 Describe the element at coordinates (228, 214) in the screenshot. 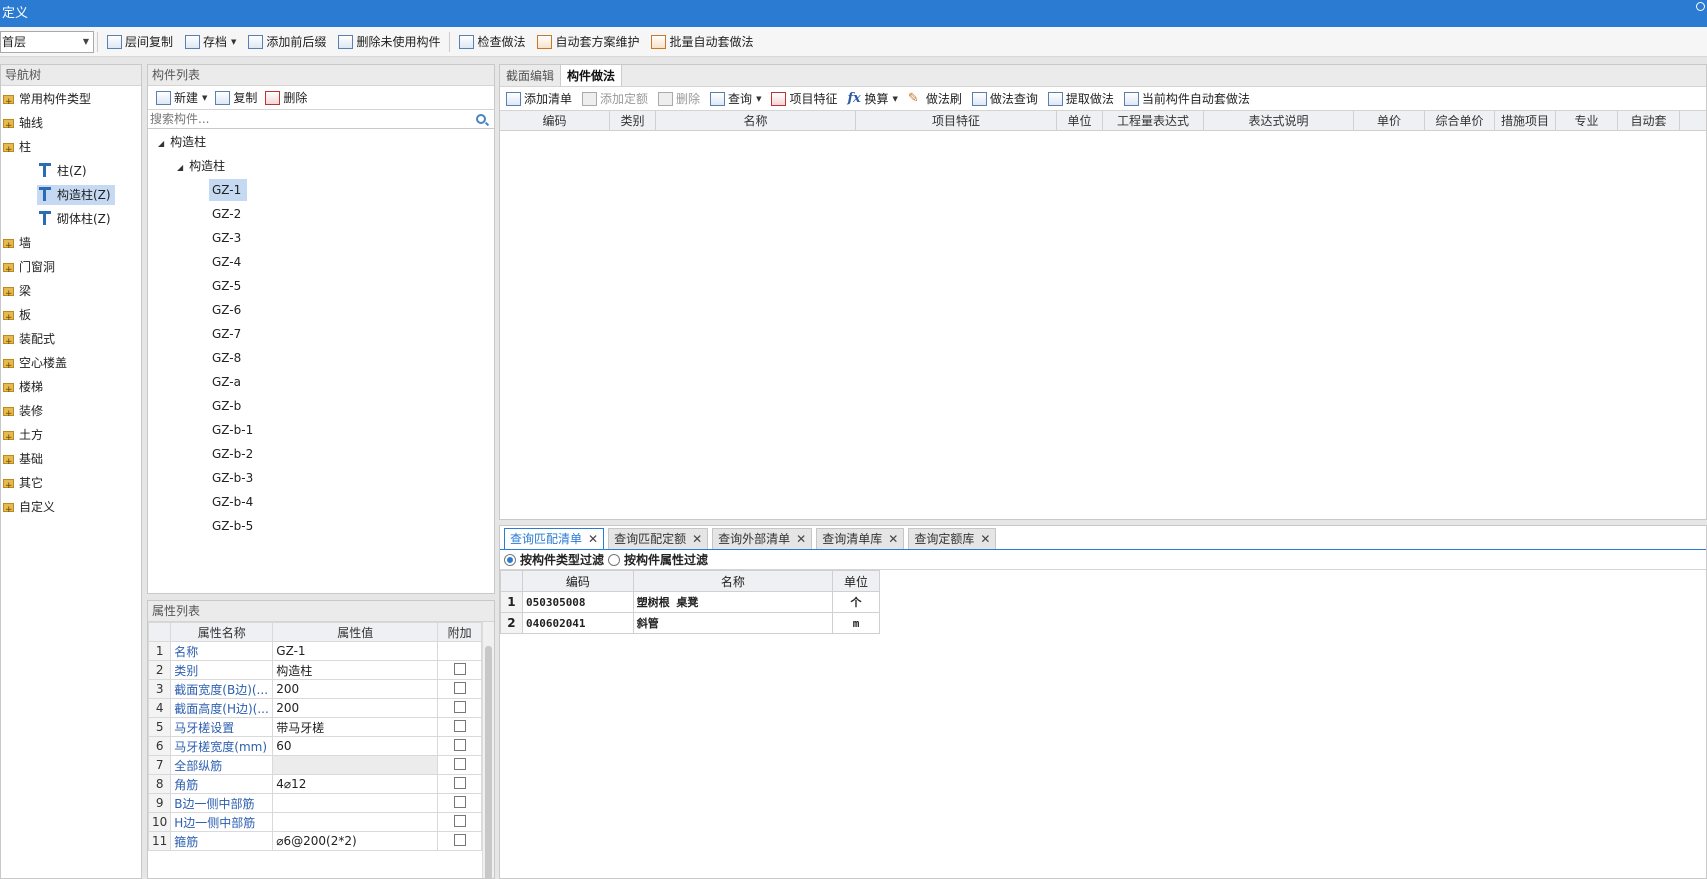

I see `component-item: GZ-2` at that location.